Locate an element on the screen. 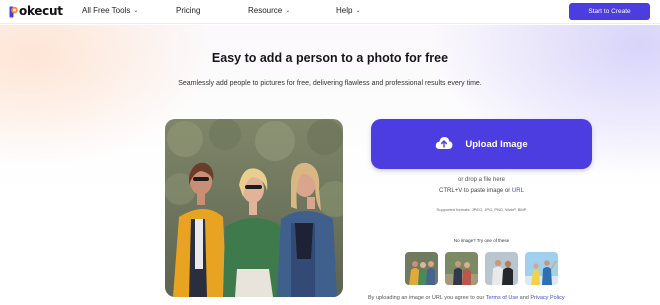 This screenshot has height=305, width=660. terms-of-use-link: Terms of Use is located at coordinates (502, 298).